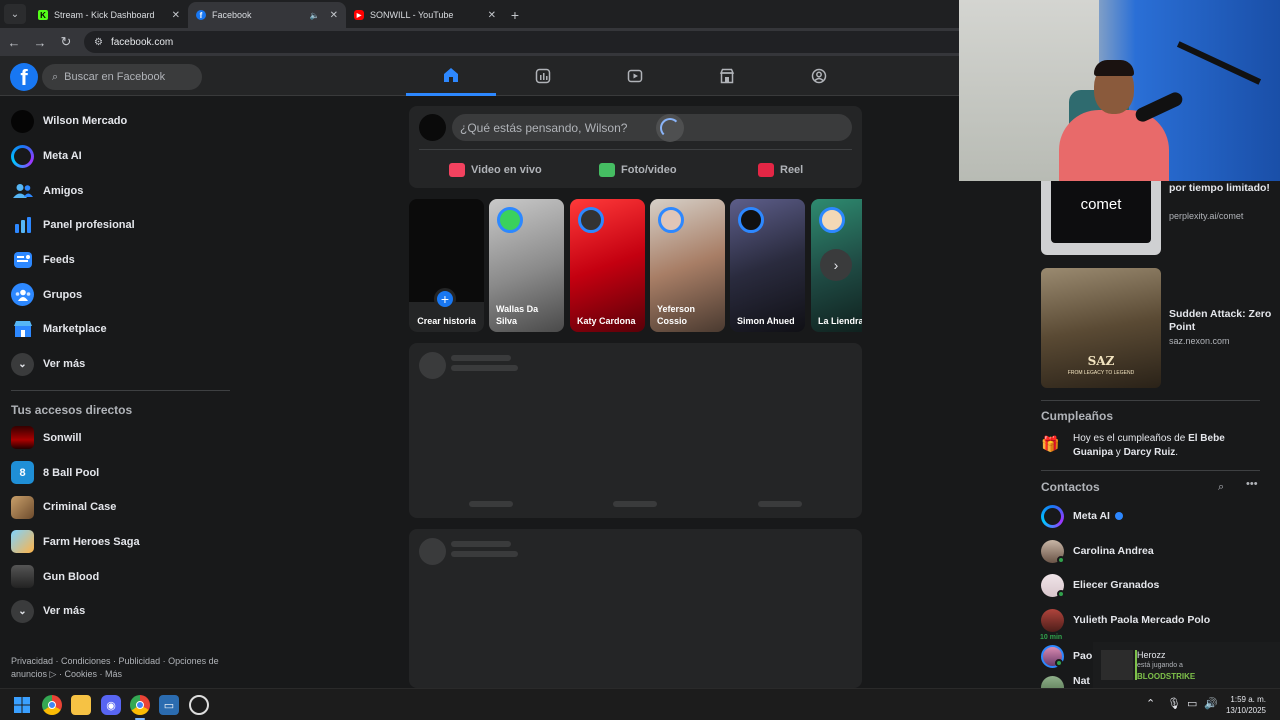 The image size is (1280, 720). I want to click on url-field: ⚙ facebook.com, so click(534, 42).